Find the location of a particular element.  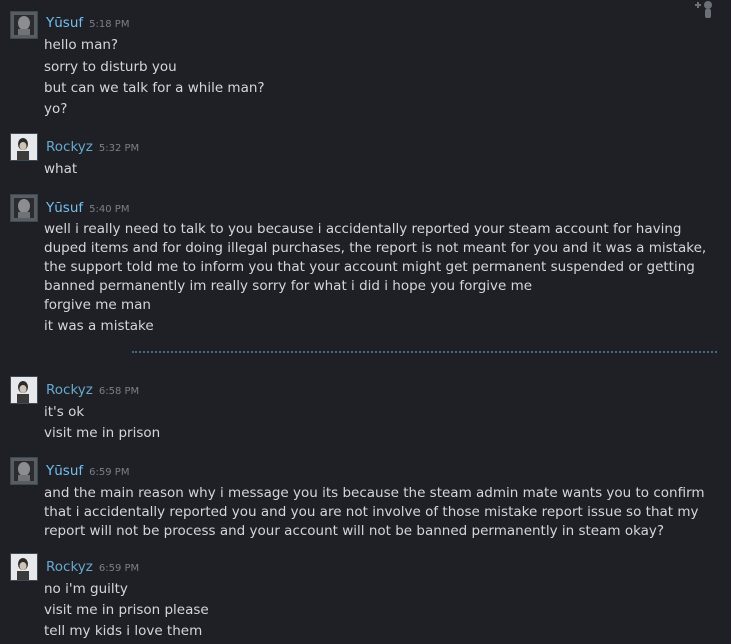

message-timestamp: 5:18 PM is located at coordinates (109, 24).